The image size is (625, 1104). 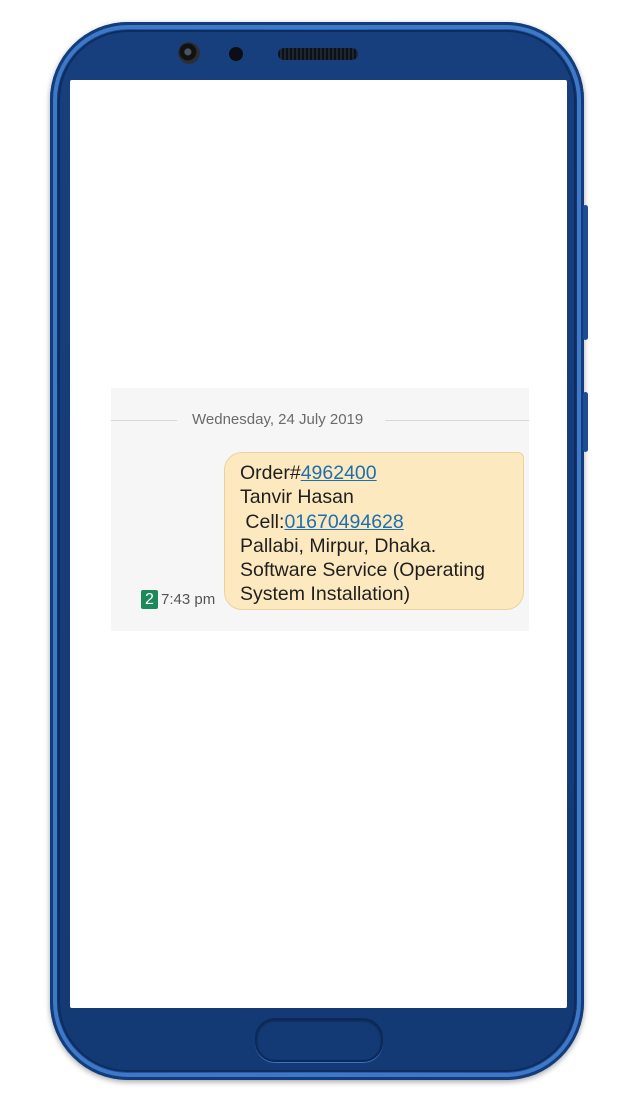 What do you see at coordinates (270, 473) in the screenshot?
I see `order-prefix: Order#` at bounding box center [270, 473].